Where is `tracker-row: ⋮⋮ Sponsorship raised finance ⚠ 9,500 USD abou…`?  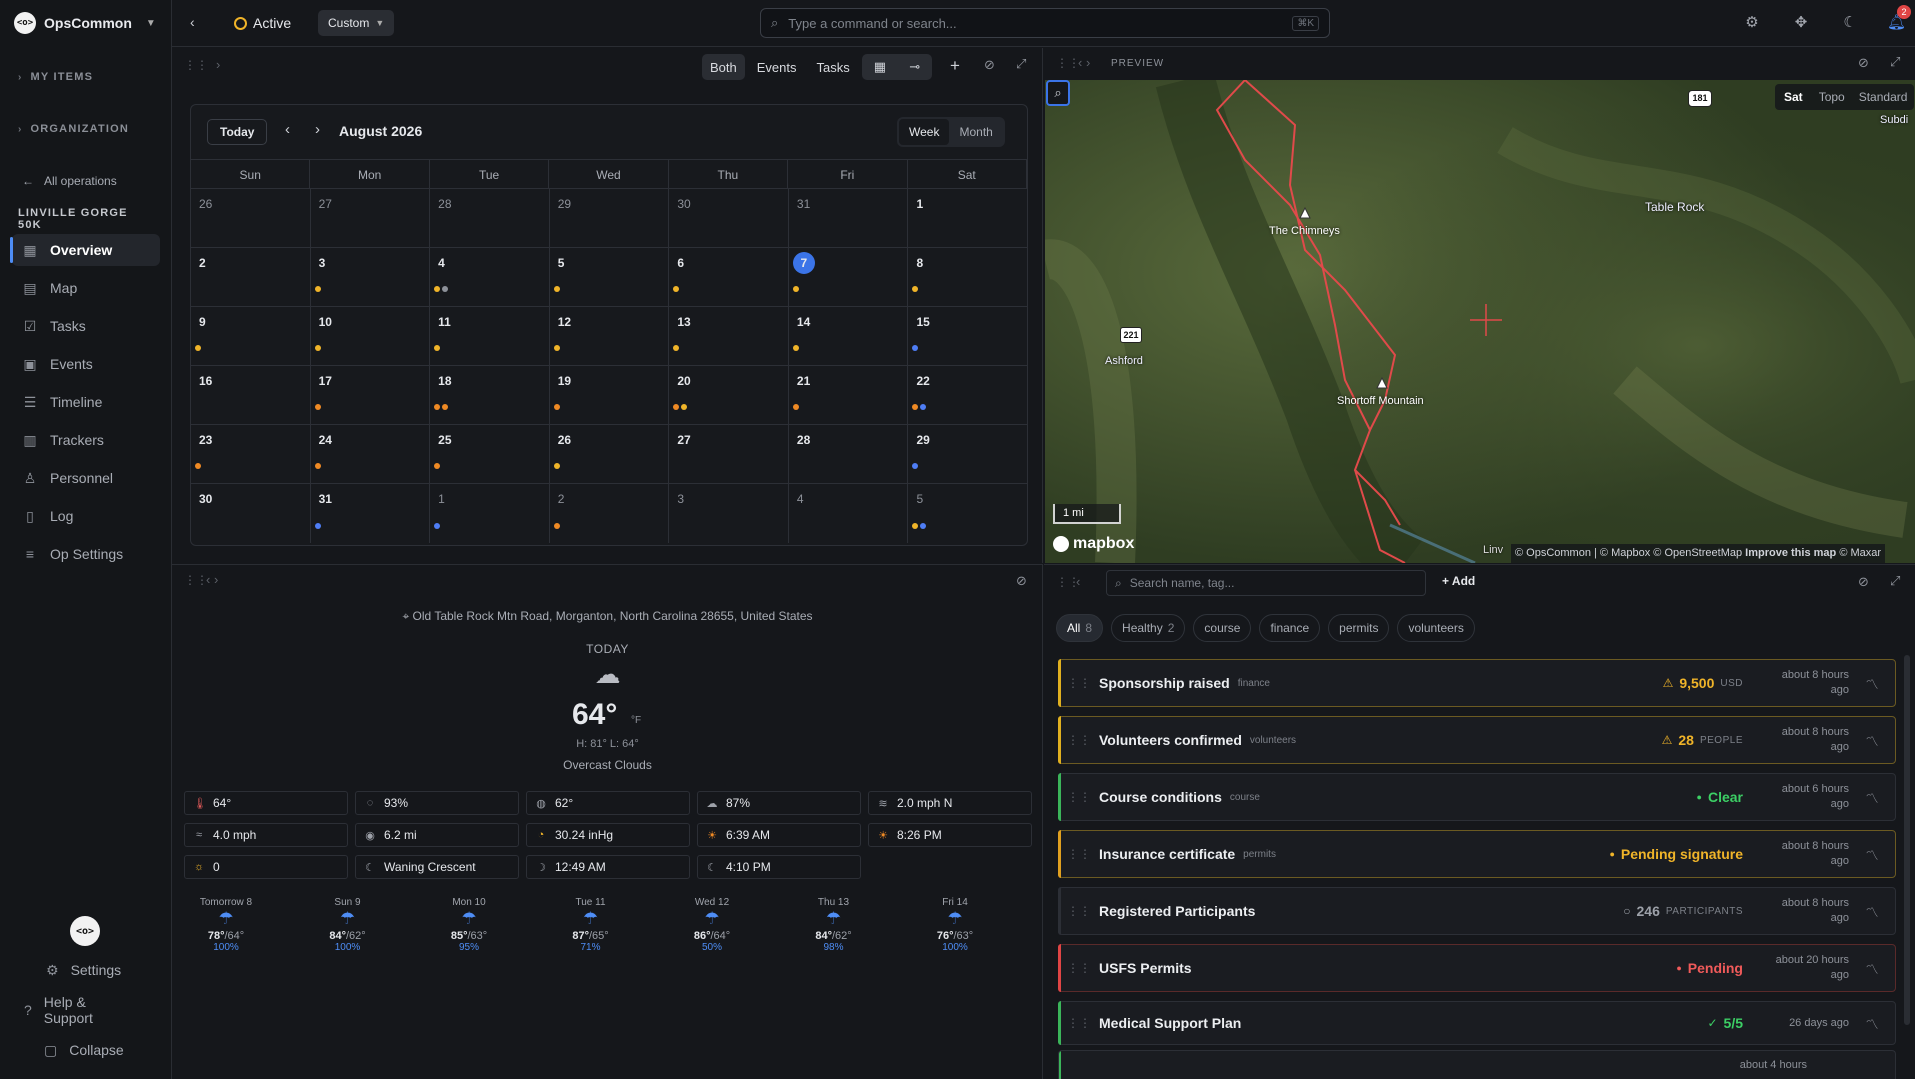
tracker-row: ⋮⋮ Sponsorship raised finance ⚠ 9,500 USD abou… is located at coordinates (1477, 683).